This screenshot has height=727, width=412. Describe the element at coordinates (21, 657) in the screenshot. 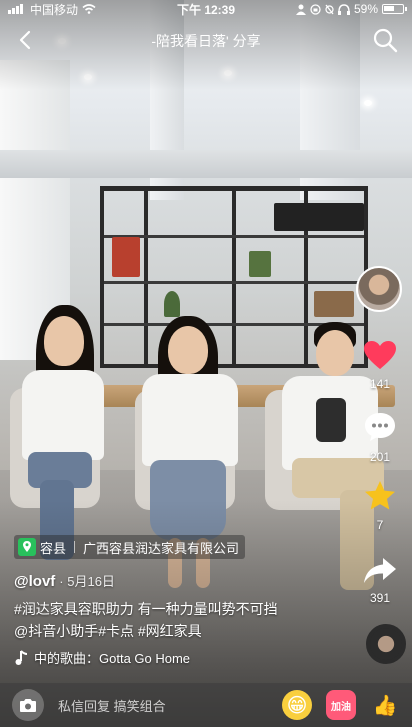

I see `music-note-icon` at that location.